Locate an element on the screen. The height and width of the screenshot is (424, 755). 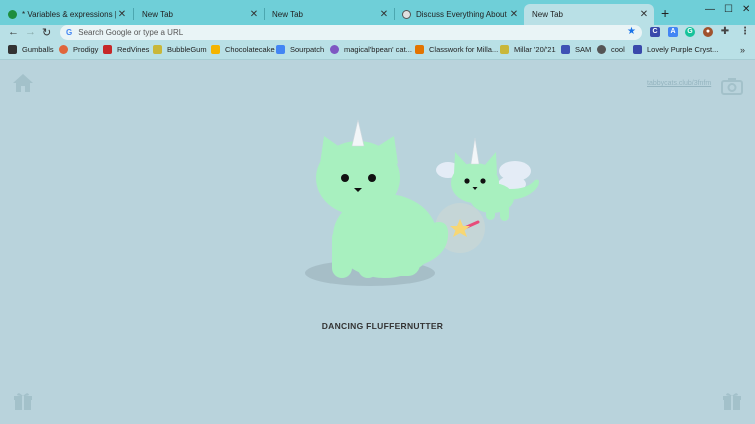
bookmark-bubblegum: BubbleGum is located at coordinates (180, 49).